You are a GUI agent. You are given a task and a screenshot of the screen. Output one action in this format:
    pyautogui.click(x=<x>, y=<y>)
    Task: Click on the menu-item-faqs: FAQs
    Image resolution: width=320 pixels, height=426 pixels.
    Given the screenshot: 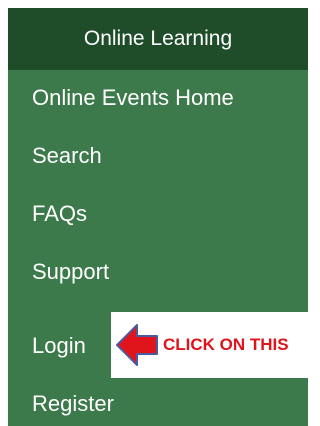 What is the action you would take?
    pyautogui.click(x=59, y=214)
    